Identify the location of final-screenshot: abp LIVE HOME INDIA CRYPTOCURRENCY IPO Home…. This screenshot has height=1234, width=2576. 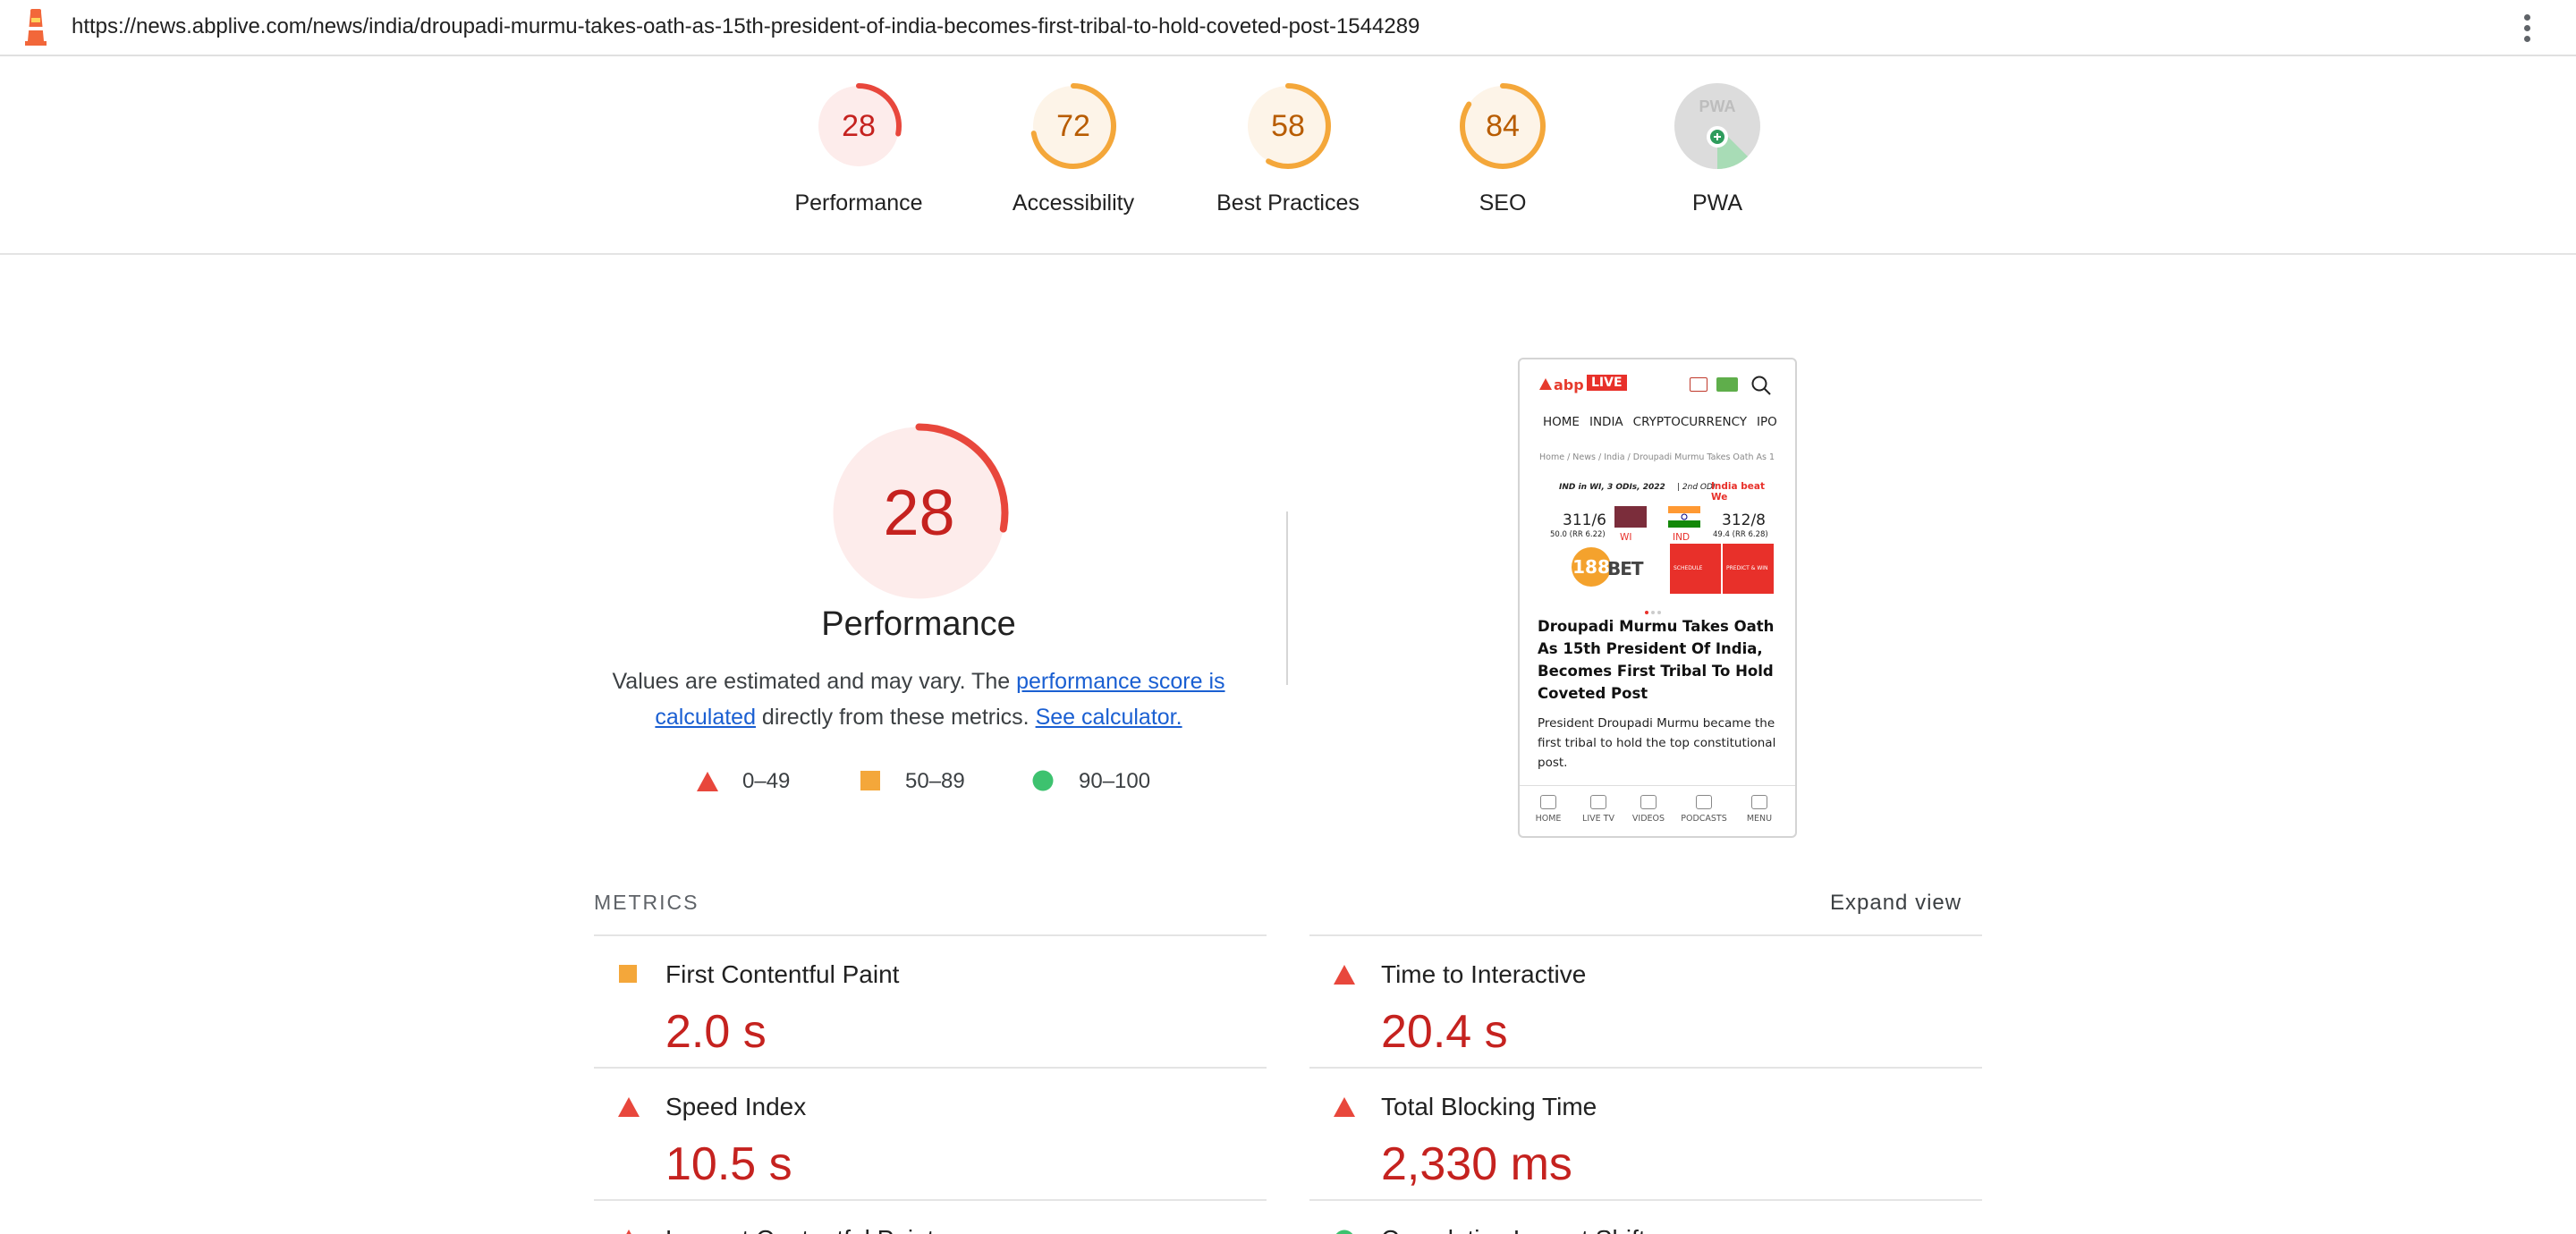
(1657, 598).